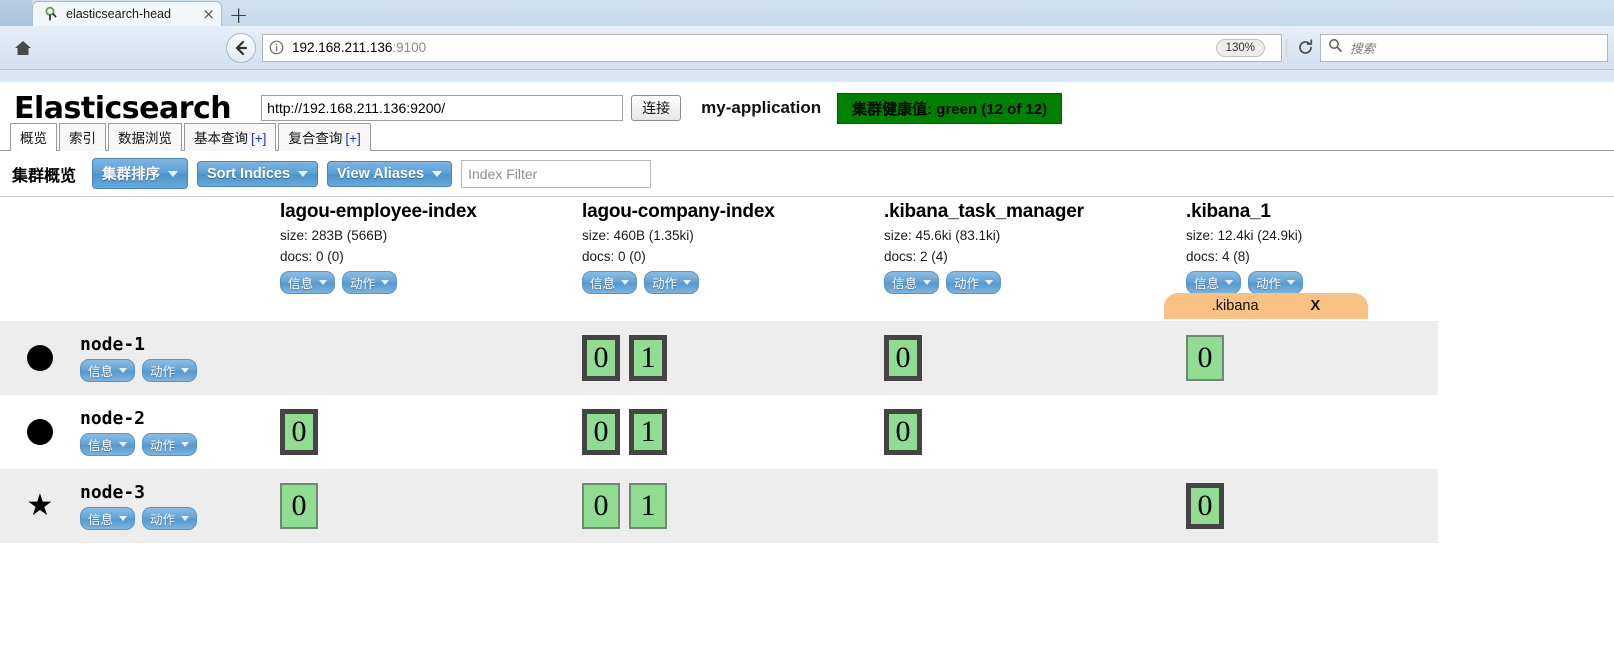  What do you see at coordinates (1228, 211) in the screenshot?
I see `index-name: .kibana_1` at bounding box center [1228, 211].